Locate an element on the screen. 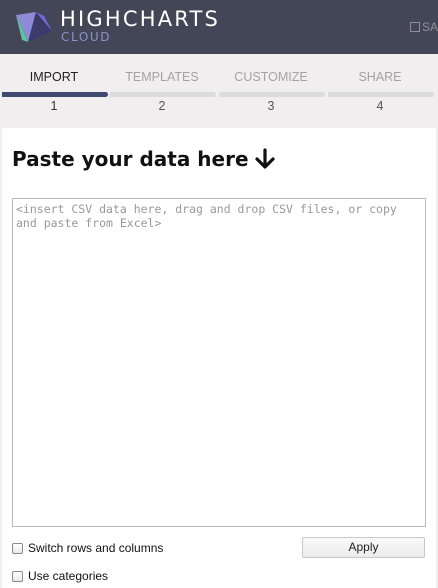  switch-rows-columns-label: Switch rows and columns is located at coordinates (96, 548).